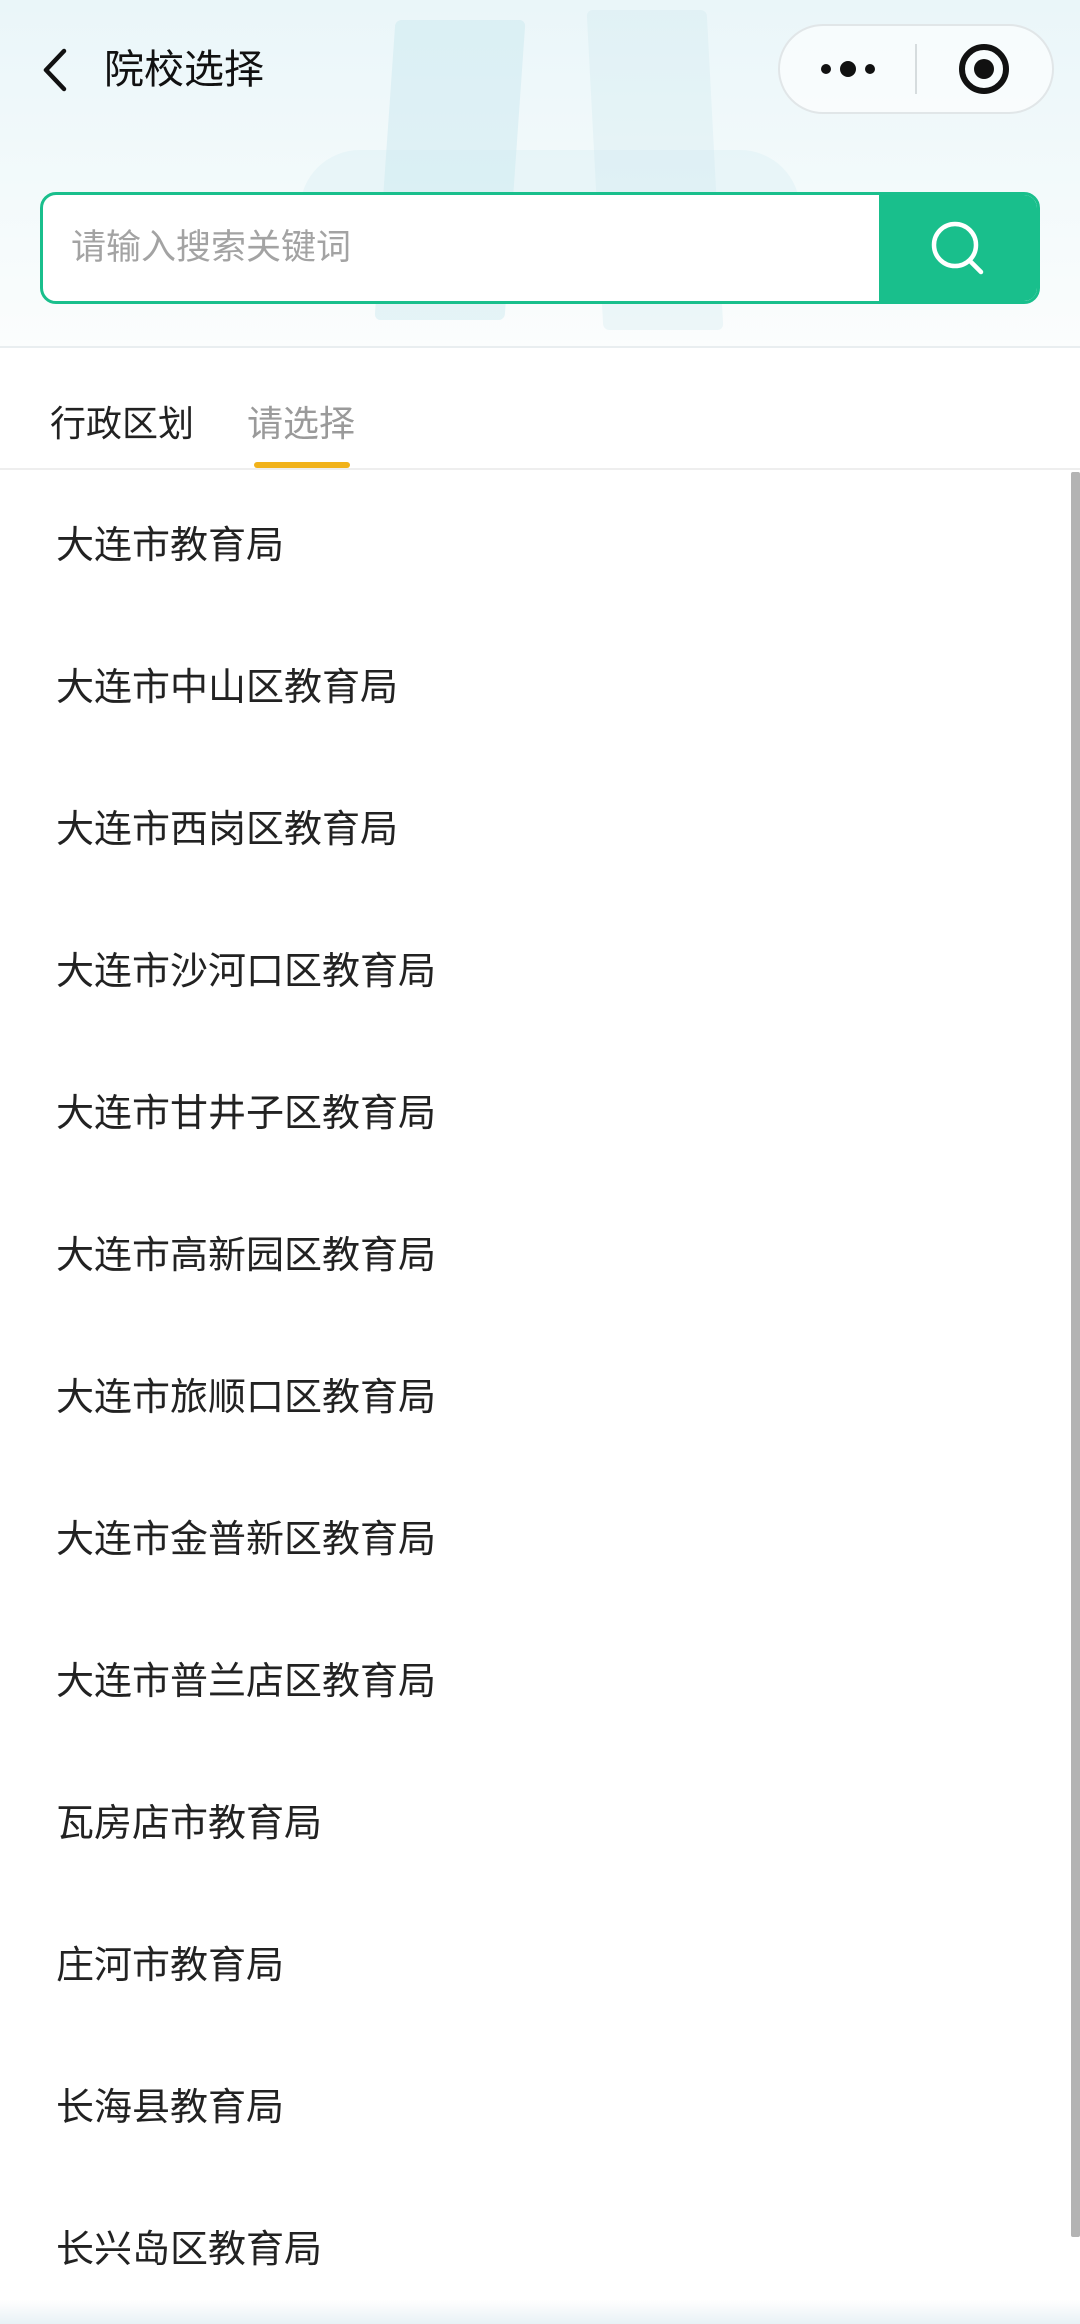  Describe the element at coordinates (1075, 1354) in the screenshot. I see `scrollbar-thumb` at that location.